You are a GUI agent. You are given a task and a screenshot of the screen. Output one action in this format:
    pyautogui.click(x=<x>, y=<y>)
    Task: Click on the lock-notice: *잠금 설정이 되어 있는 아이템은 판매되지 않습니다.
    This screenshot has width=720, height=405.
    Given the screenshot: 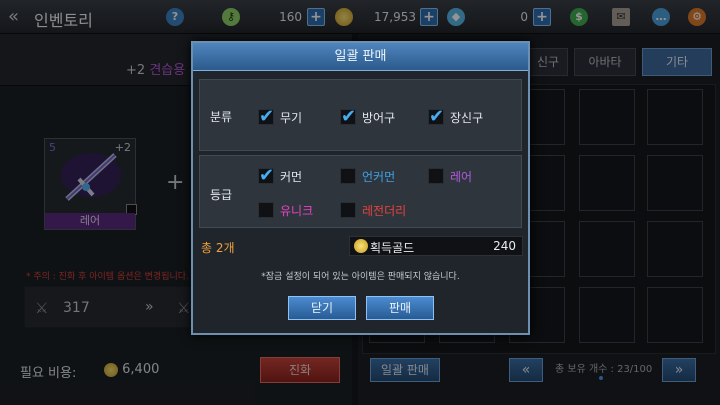 What is the action you would take?
    pyautogui.click(x=360, y=277)
    